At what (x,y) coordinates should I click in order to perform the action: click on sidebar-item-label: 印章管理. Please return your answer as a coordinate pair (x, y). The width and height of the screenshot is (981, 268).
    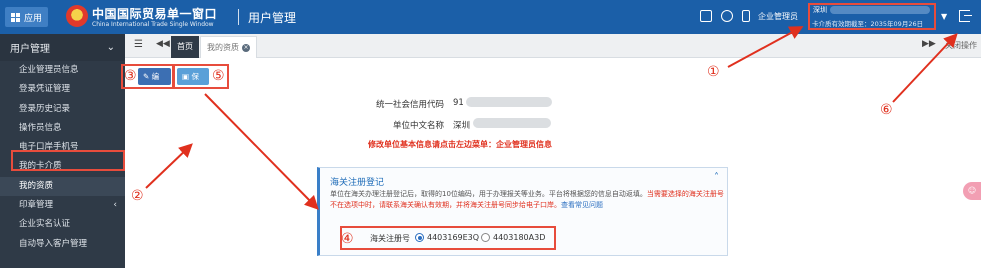
    Looking at the image, I should click on (36, 205).